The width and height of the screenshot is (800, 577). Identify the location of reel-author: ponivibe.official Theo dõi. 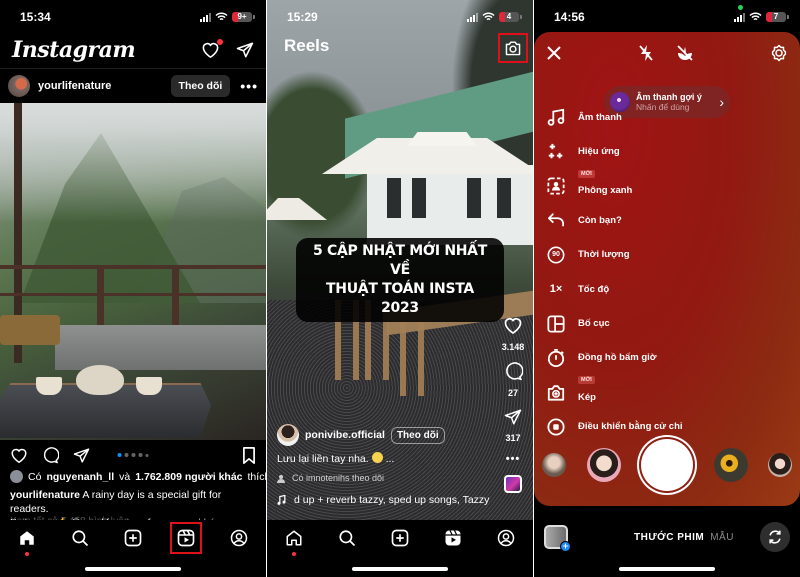
(361, 435).